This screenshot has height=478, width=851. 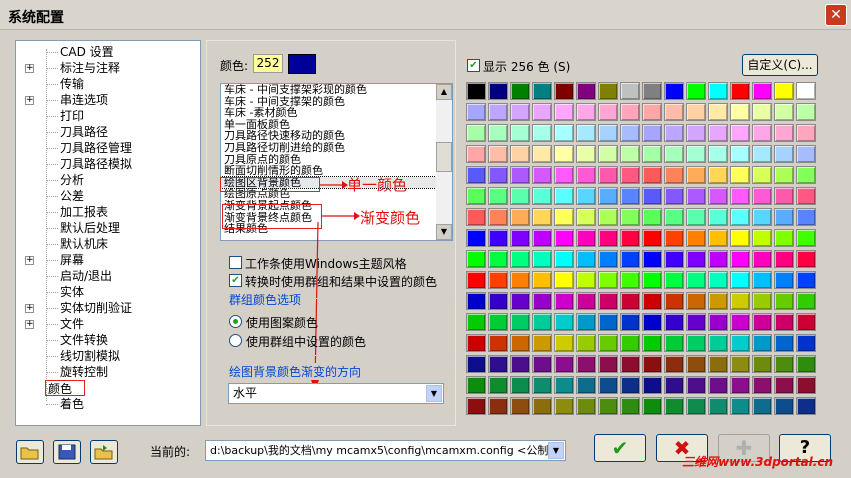 I want to click on open-config-button, so click(x=30, y=452).